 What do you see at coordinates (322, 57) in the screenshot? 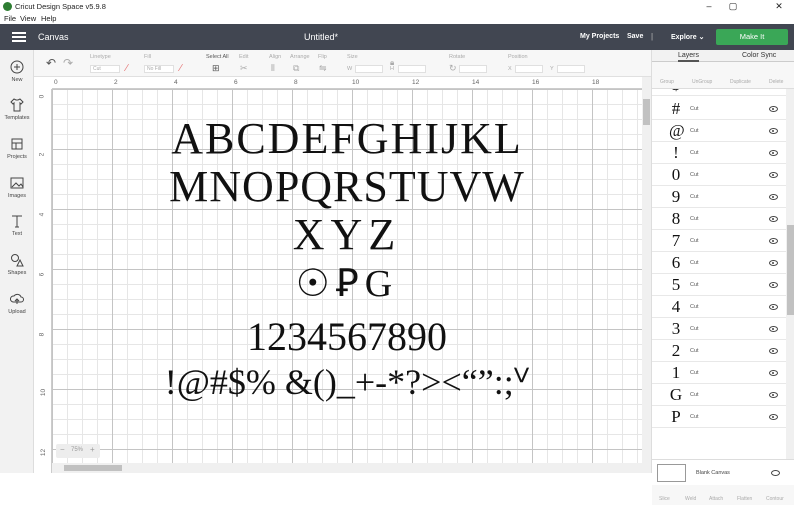
I see `flip-label: Flip` at bounding box center [322, 57].